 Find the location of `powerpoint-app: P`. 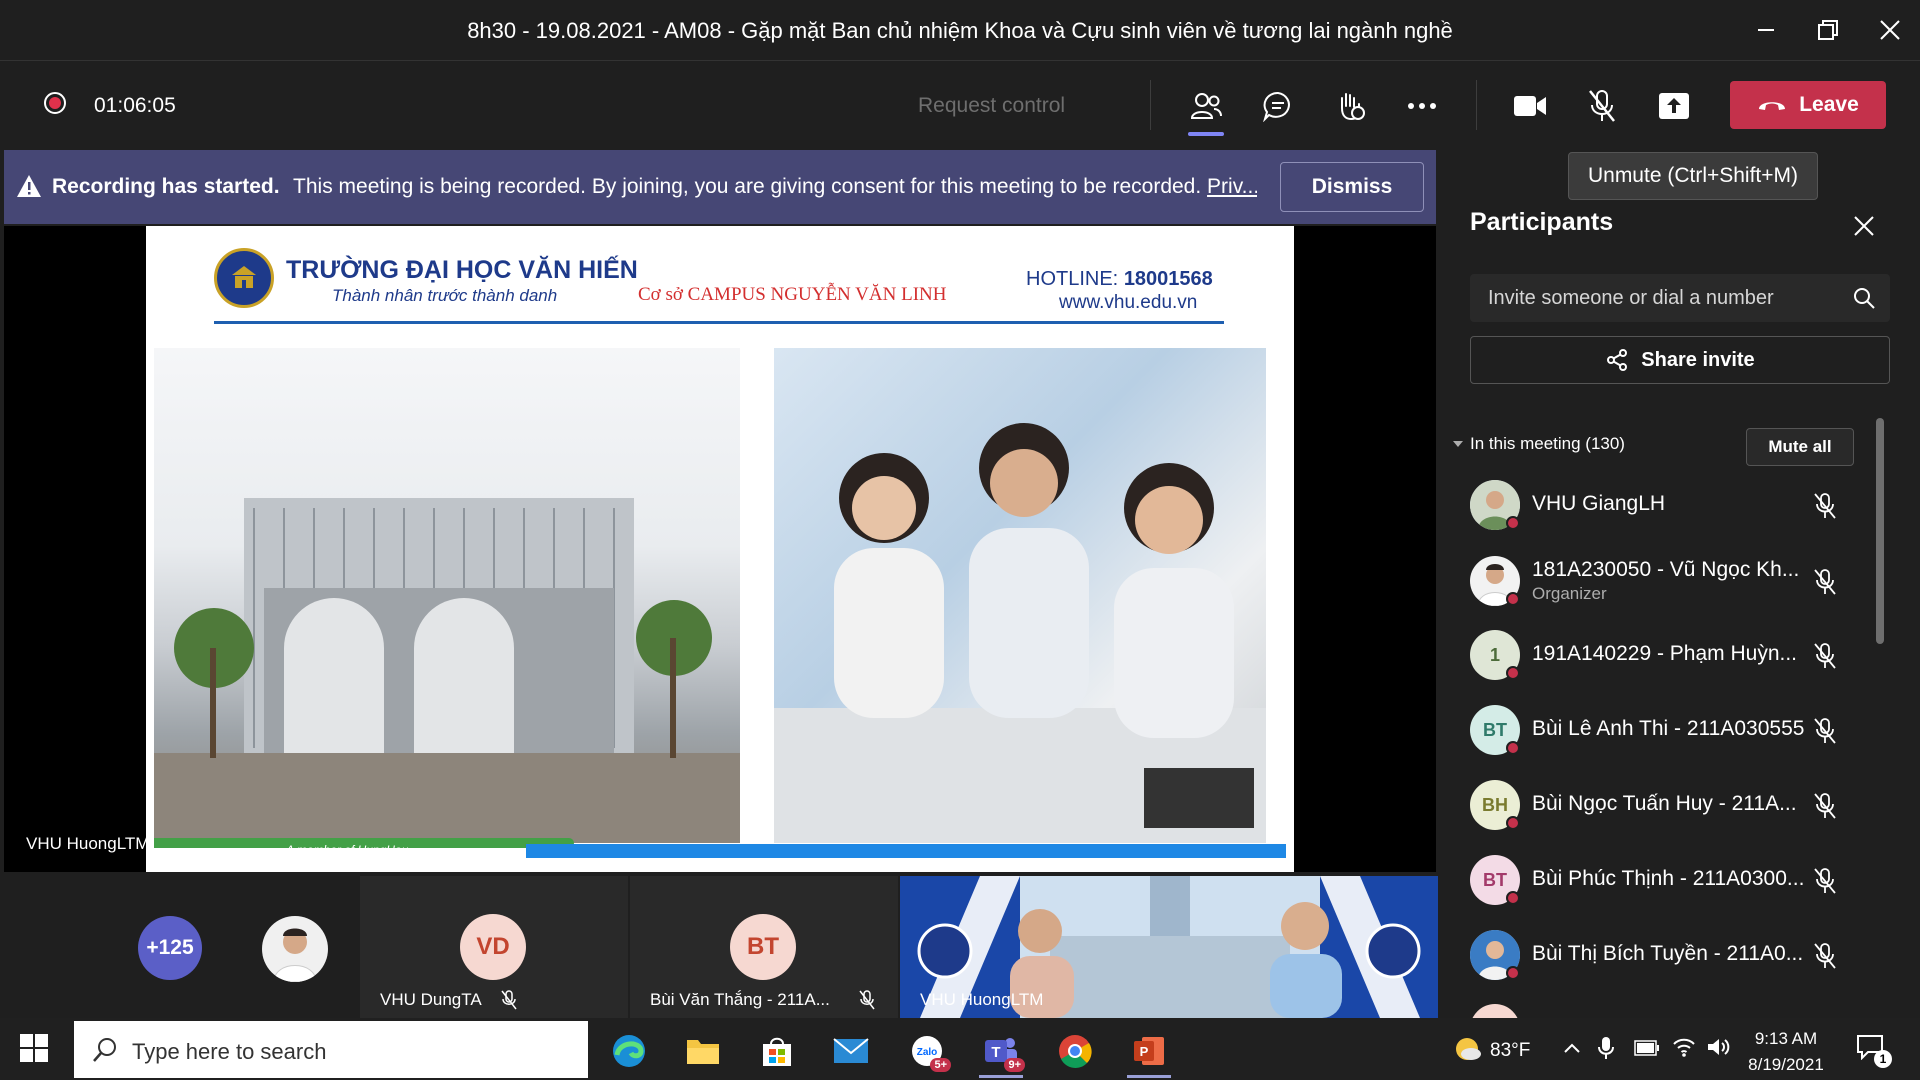

powerpoint-app: P is located at coordinates (1149, 1051).